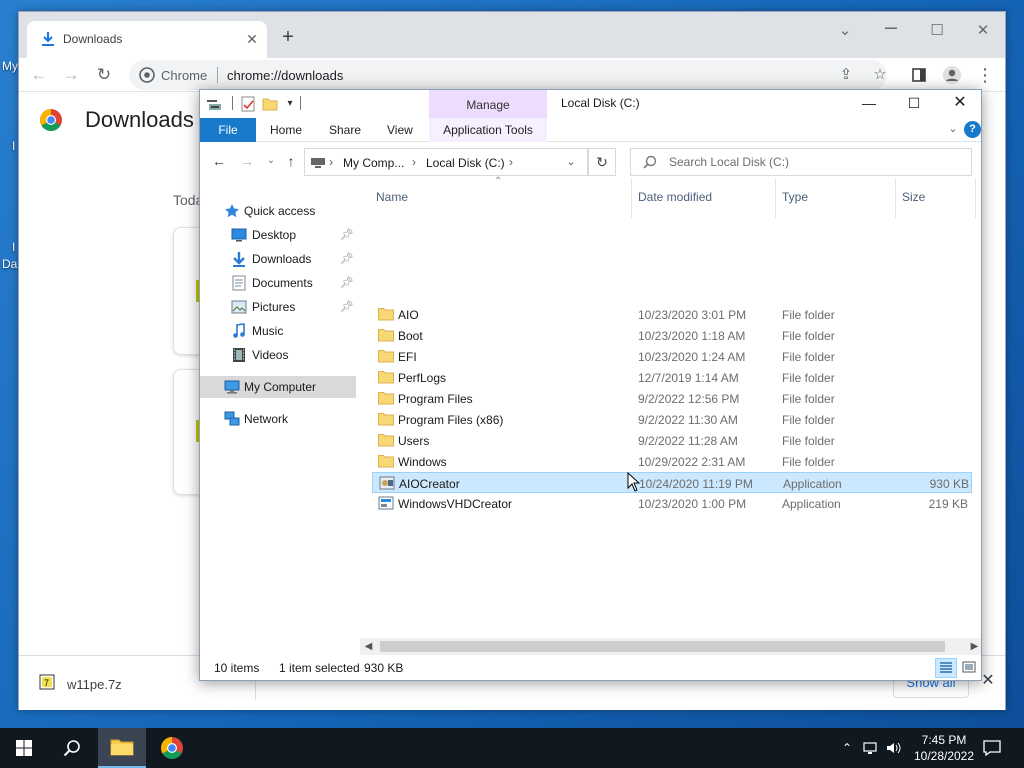 The height and width of the screenshot is (768, 1024). What do you see at coordinates (919, 75) in the screenshot?
I see `side-panel-icon` at bounding box center [919, 75].